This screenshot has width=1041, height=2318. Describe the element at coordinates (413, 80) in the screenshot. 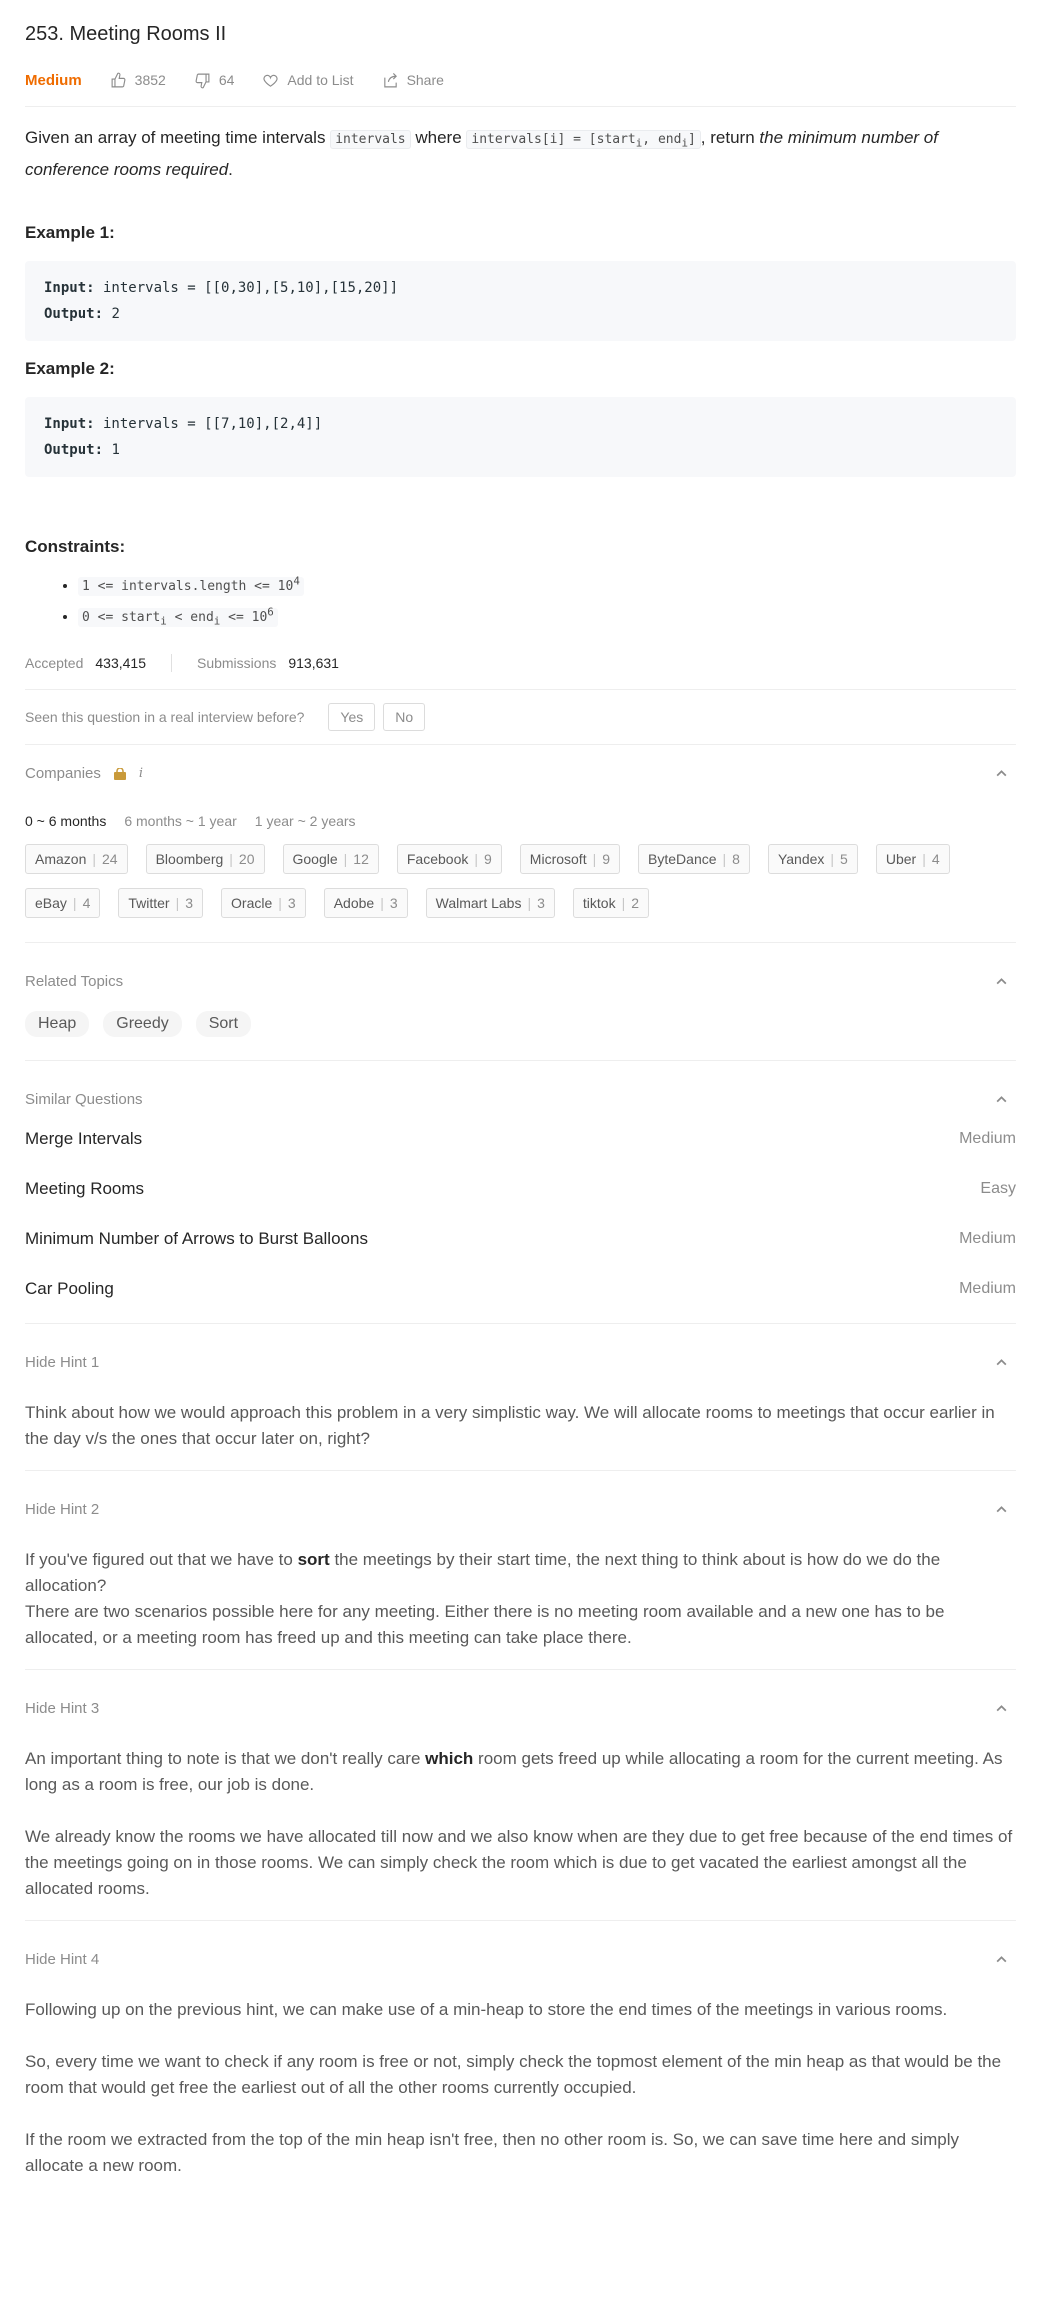

I see `share-button: Share` at that location.